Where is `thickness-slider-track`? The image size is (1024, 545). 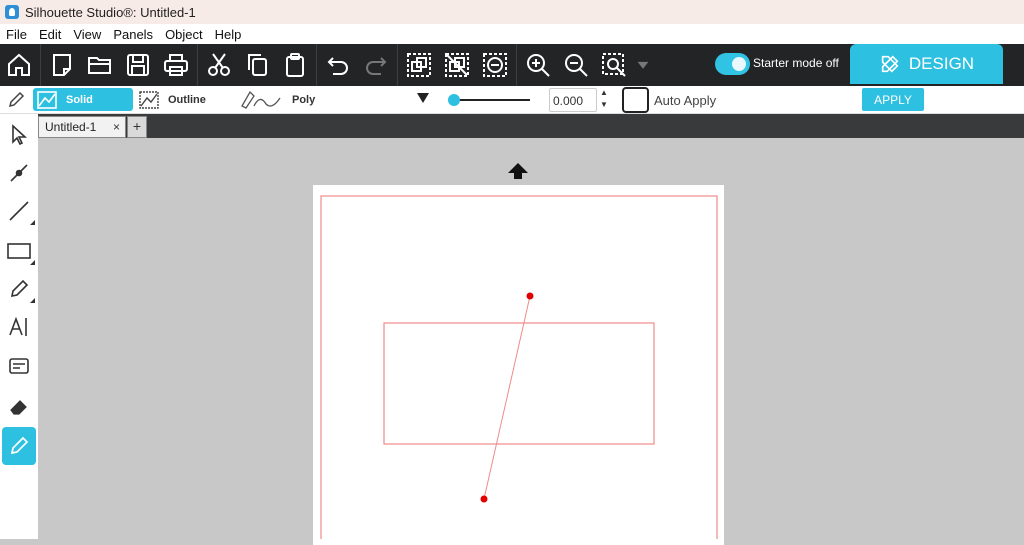
thickness-slider-track is located at coordinates (490, 100).